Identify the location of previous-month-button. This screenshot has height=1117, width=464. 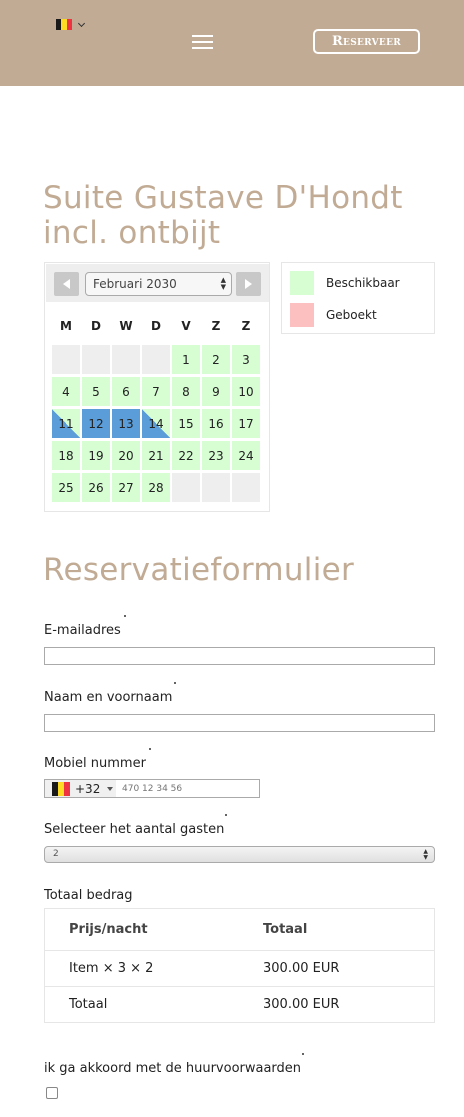
(66, 284).